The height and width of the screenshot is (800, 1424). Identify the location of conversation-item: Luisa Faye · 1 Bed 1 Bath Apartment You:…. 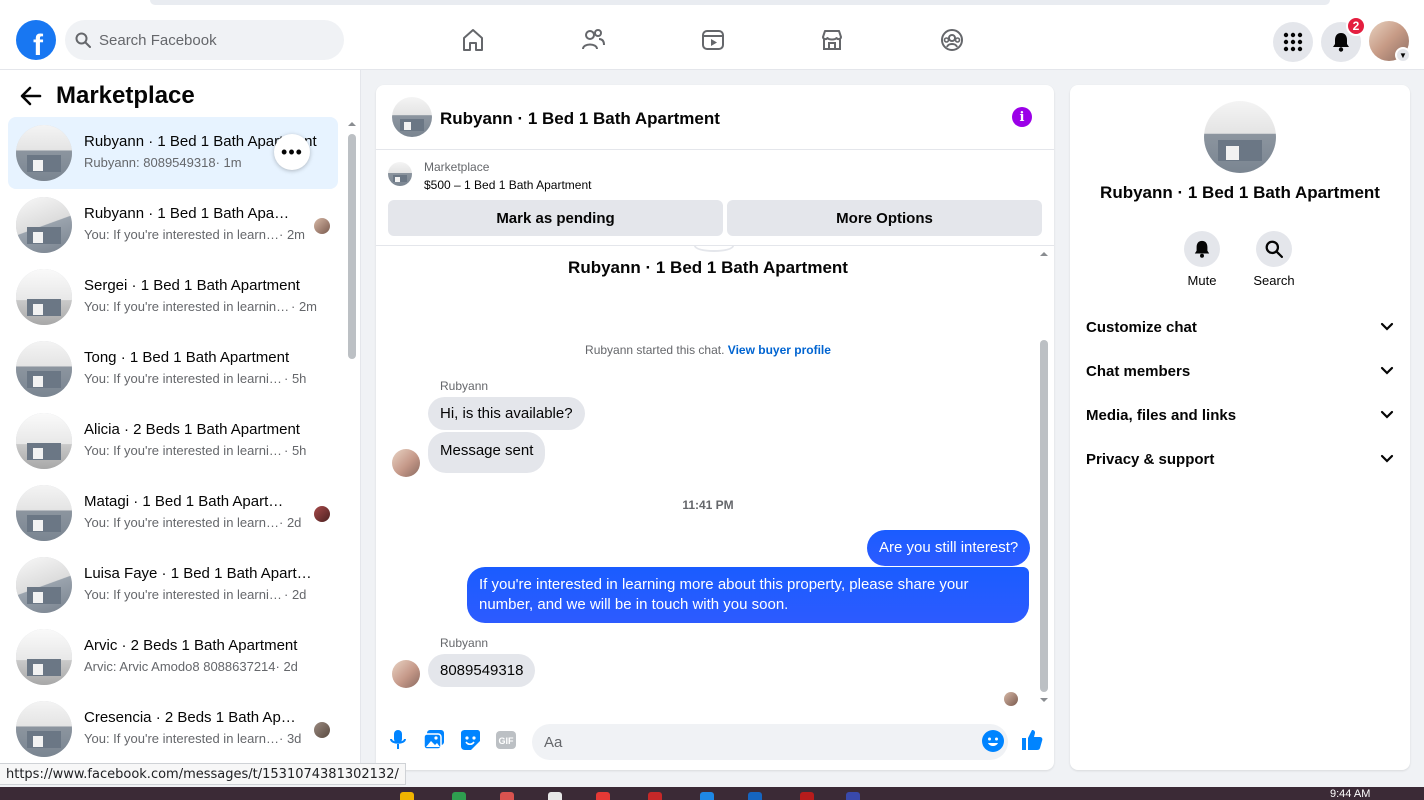
(173, 585).